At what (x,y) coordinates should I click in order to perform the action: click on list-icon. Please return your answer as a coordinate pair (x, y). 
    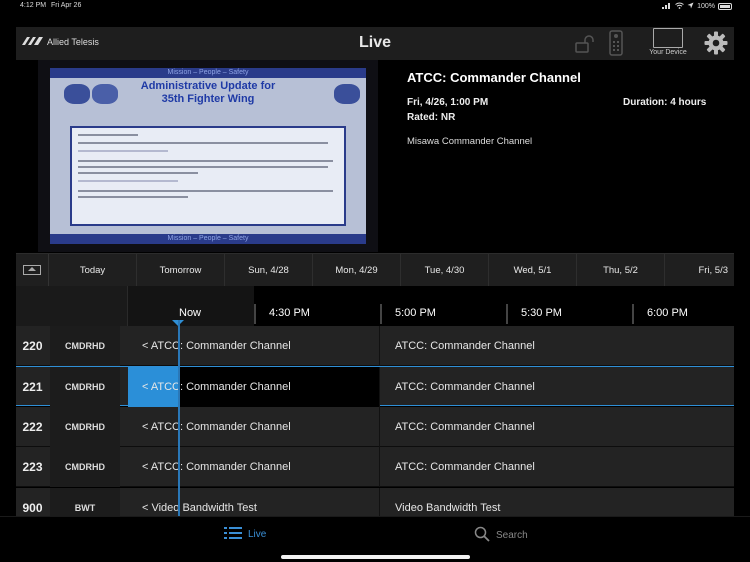
    Looking at the image, I should click on (233, 534).